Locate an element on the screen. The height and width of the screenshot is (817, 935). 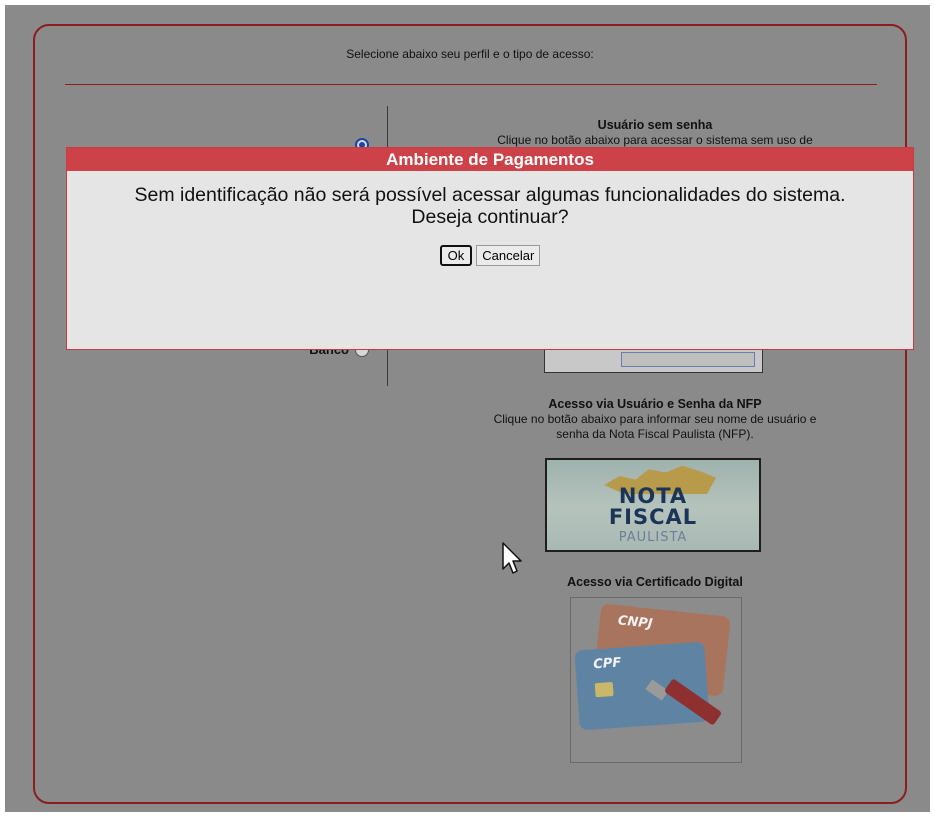
section-certificate: Acesso via Certificado Digital is located at coordinates (655, 582).